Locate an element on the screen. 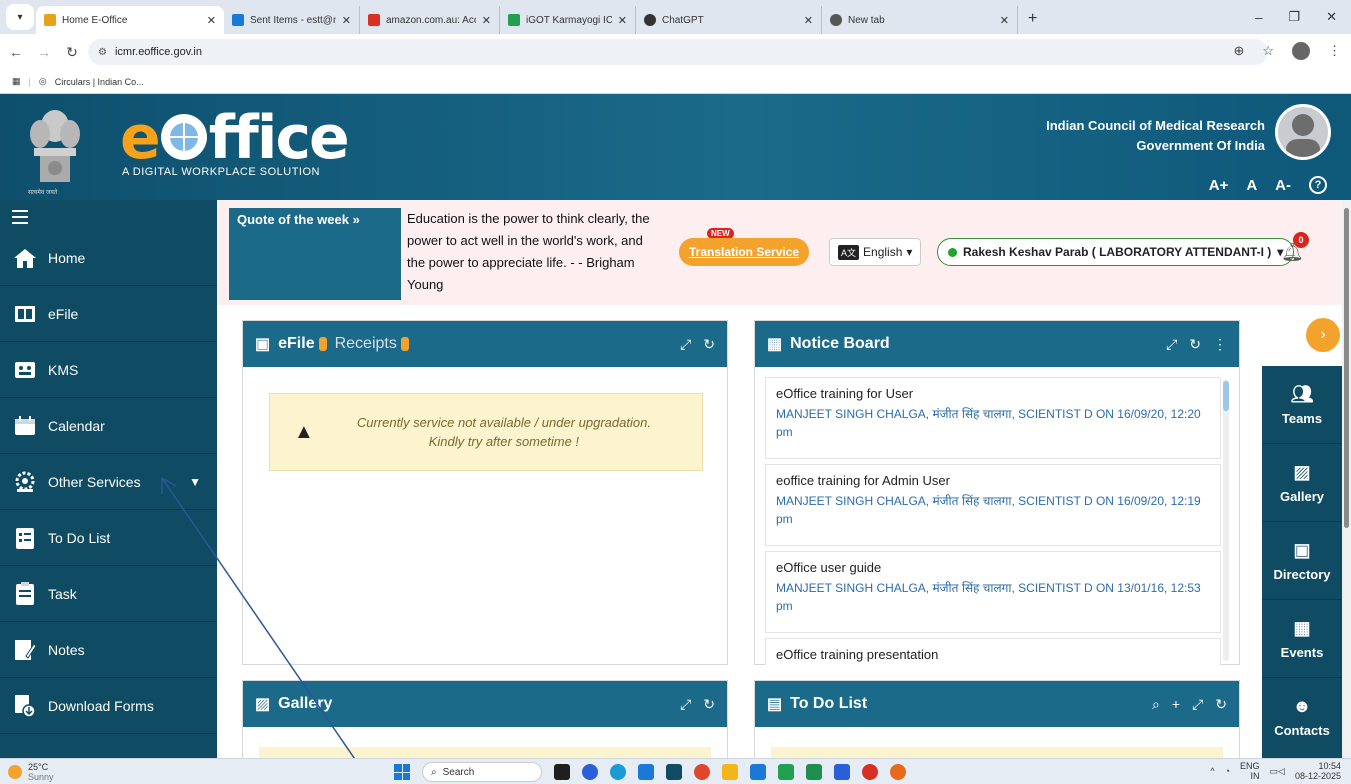 Image resolution: width=1351 pixels, height=784 pixels. word-icon is located at coordinates (842, 772).